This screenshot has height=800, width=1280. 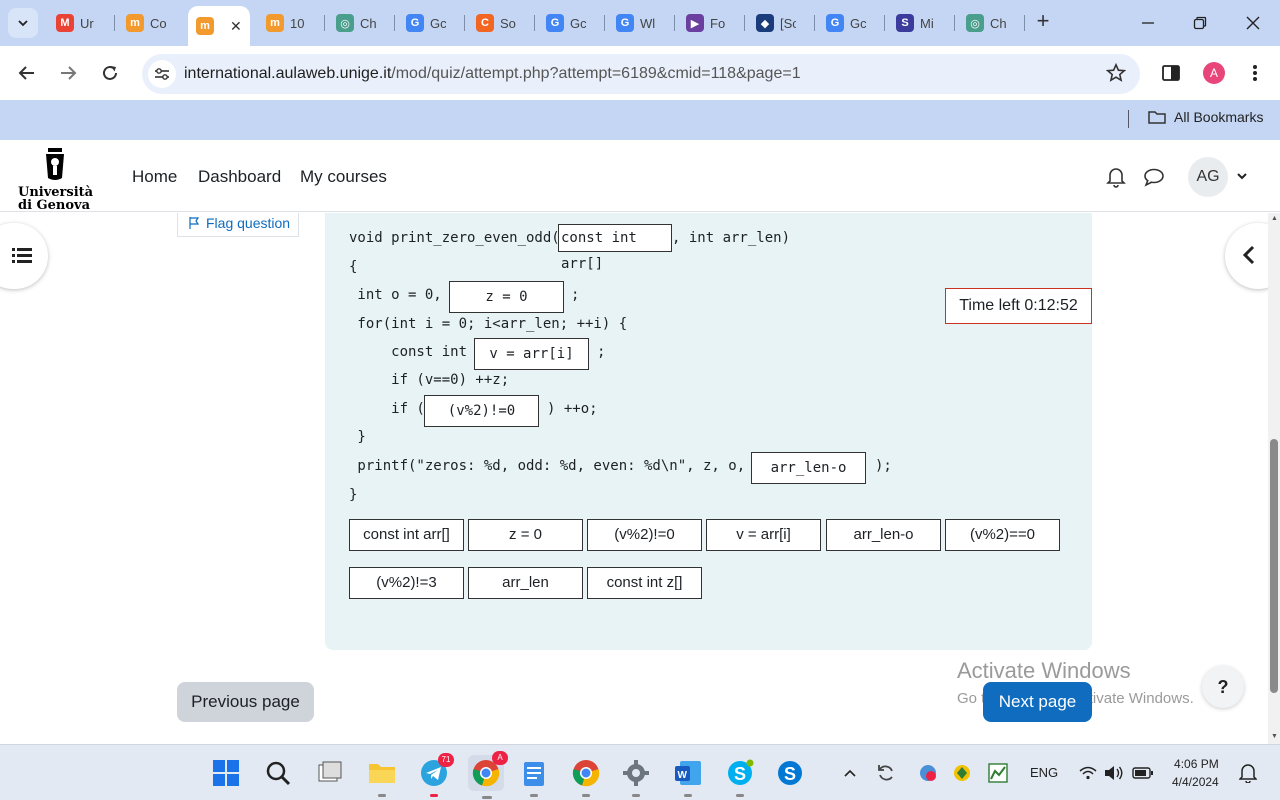 I want to click on page-scrollbar: ▲ ▼, so click(x=1274, y=478).